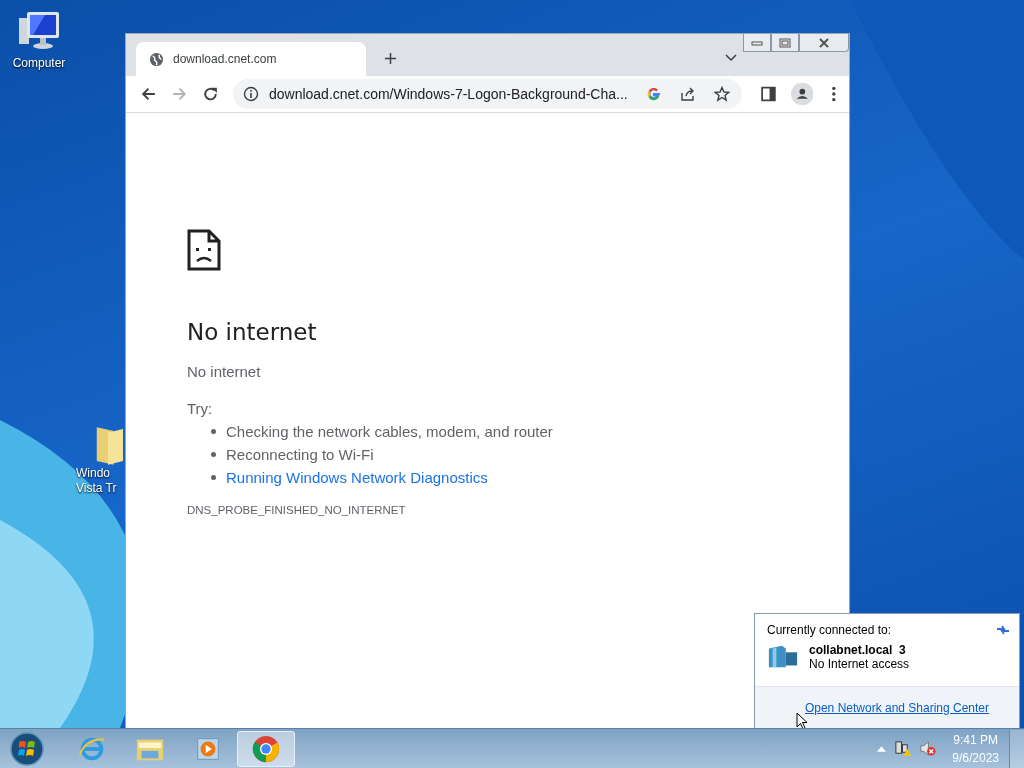 This screenshot has height=768, width=1024. What do you see at coordinates (204, 250) in the screenshot?
I see `sad-document-icon` at bounding box center [204, 250].